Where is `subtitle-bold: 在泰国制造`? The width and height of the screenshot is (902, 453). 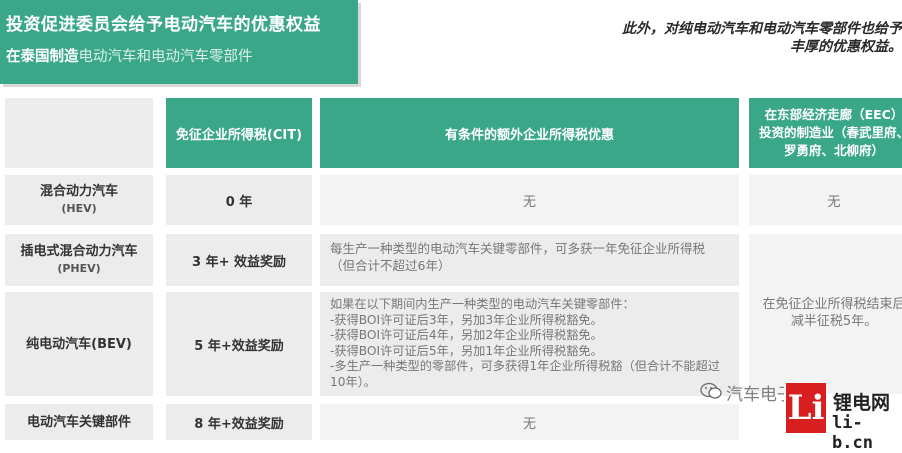
subtitle-bold: 在泰国制造 is located at coordinates (42, 57).